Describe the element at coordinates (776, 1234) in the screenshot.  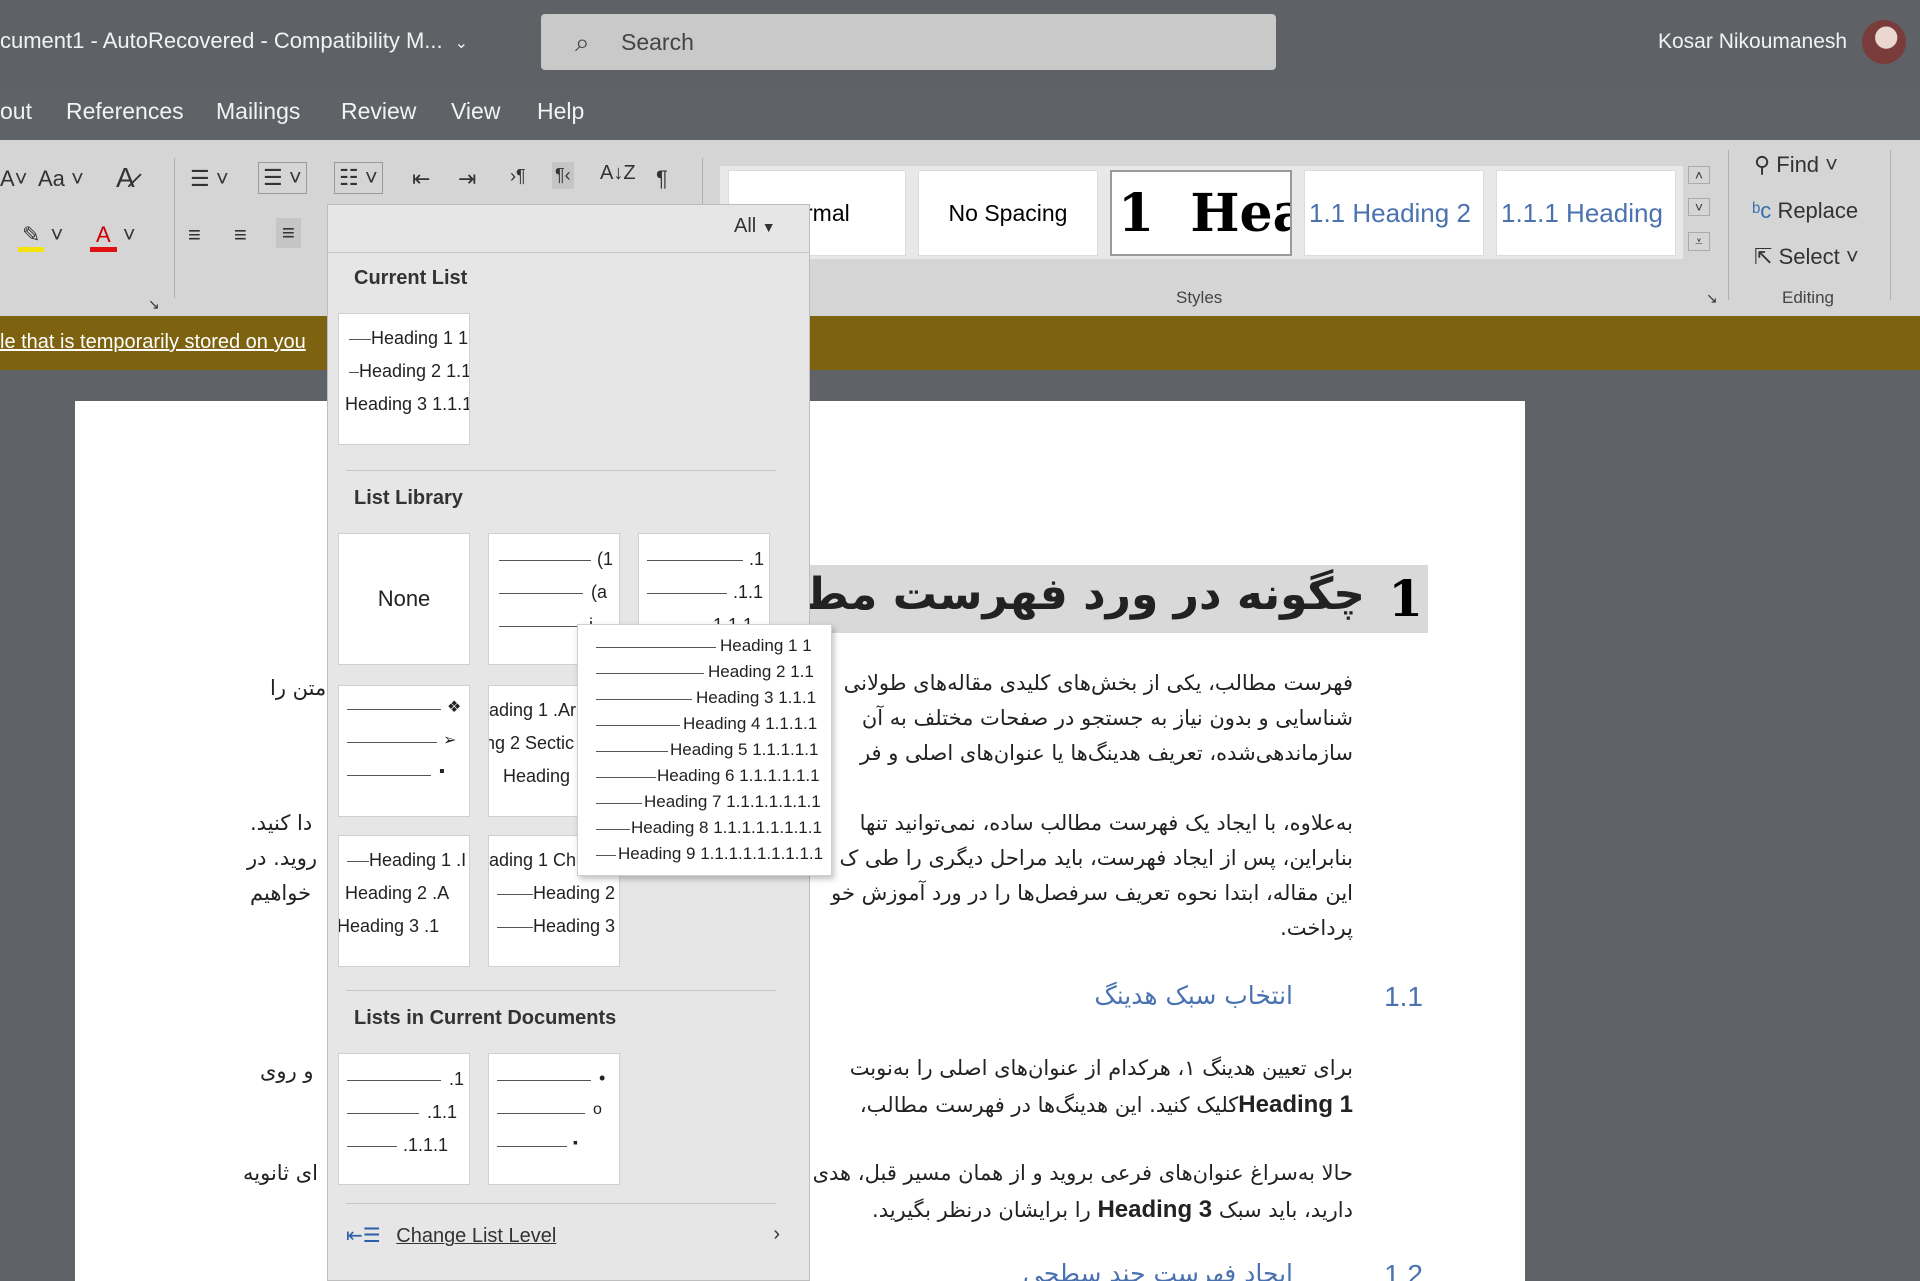
I see `chevron-right-icon: ›` at that location.